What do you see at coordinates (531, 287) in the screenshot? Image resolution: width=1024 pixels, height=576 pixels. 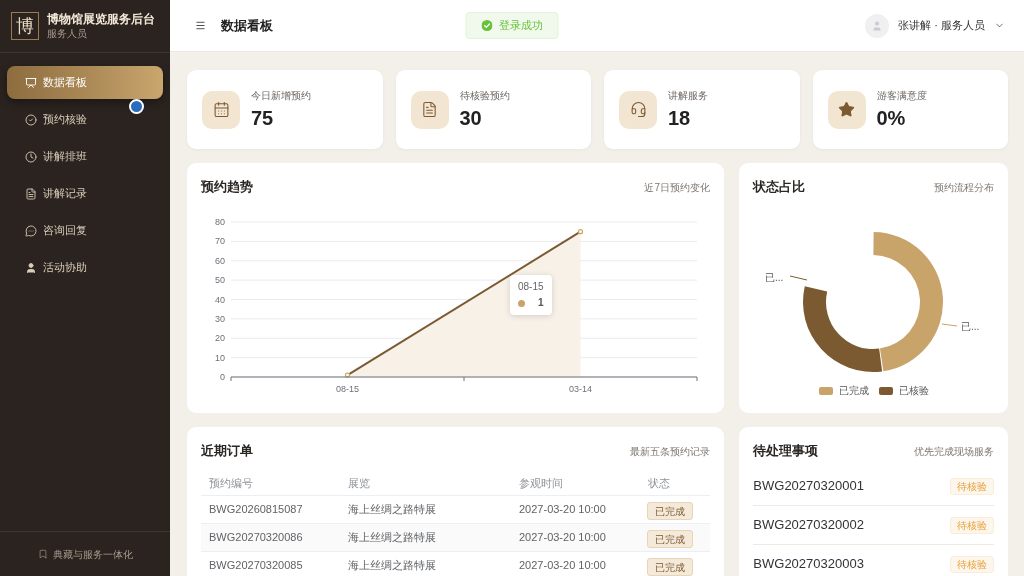 I see `tooltip-date: 08-15` at bounding box center [531, 287].